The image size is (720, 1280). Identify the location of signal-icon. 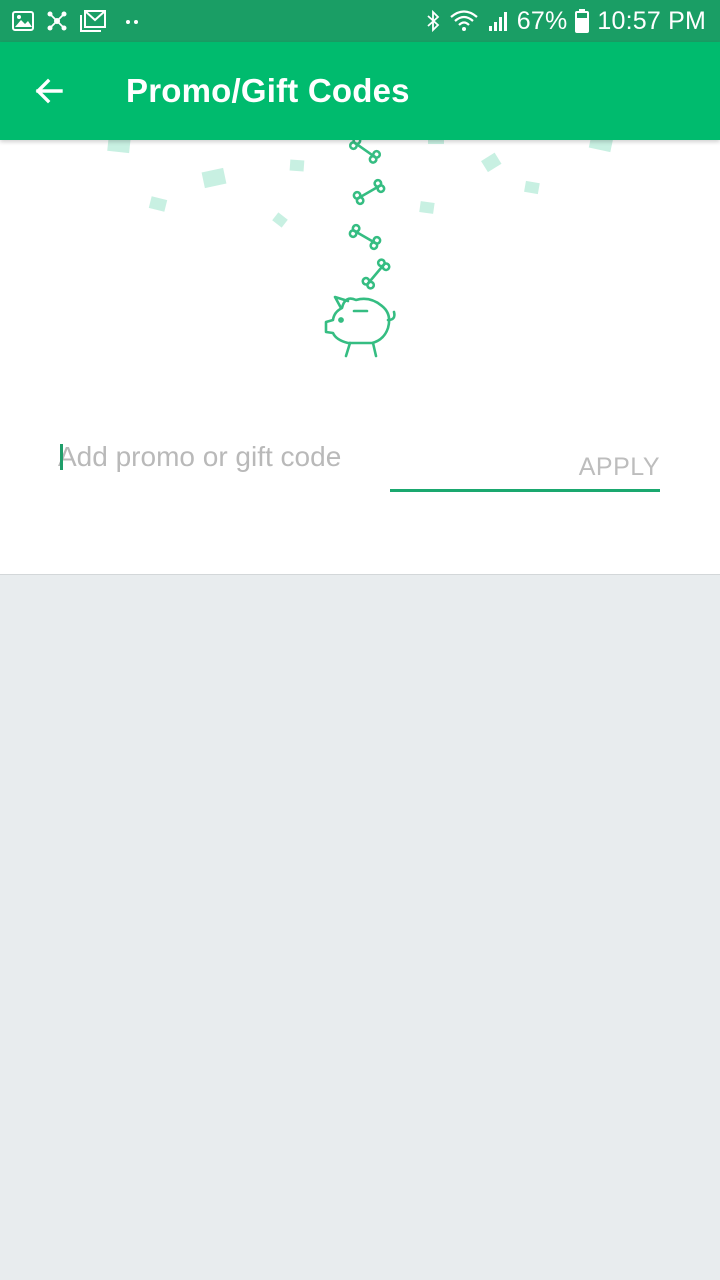
(497, 21).